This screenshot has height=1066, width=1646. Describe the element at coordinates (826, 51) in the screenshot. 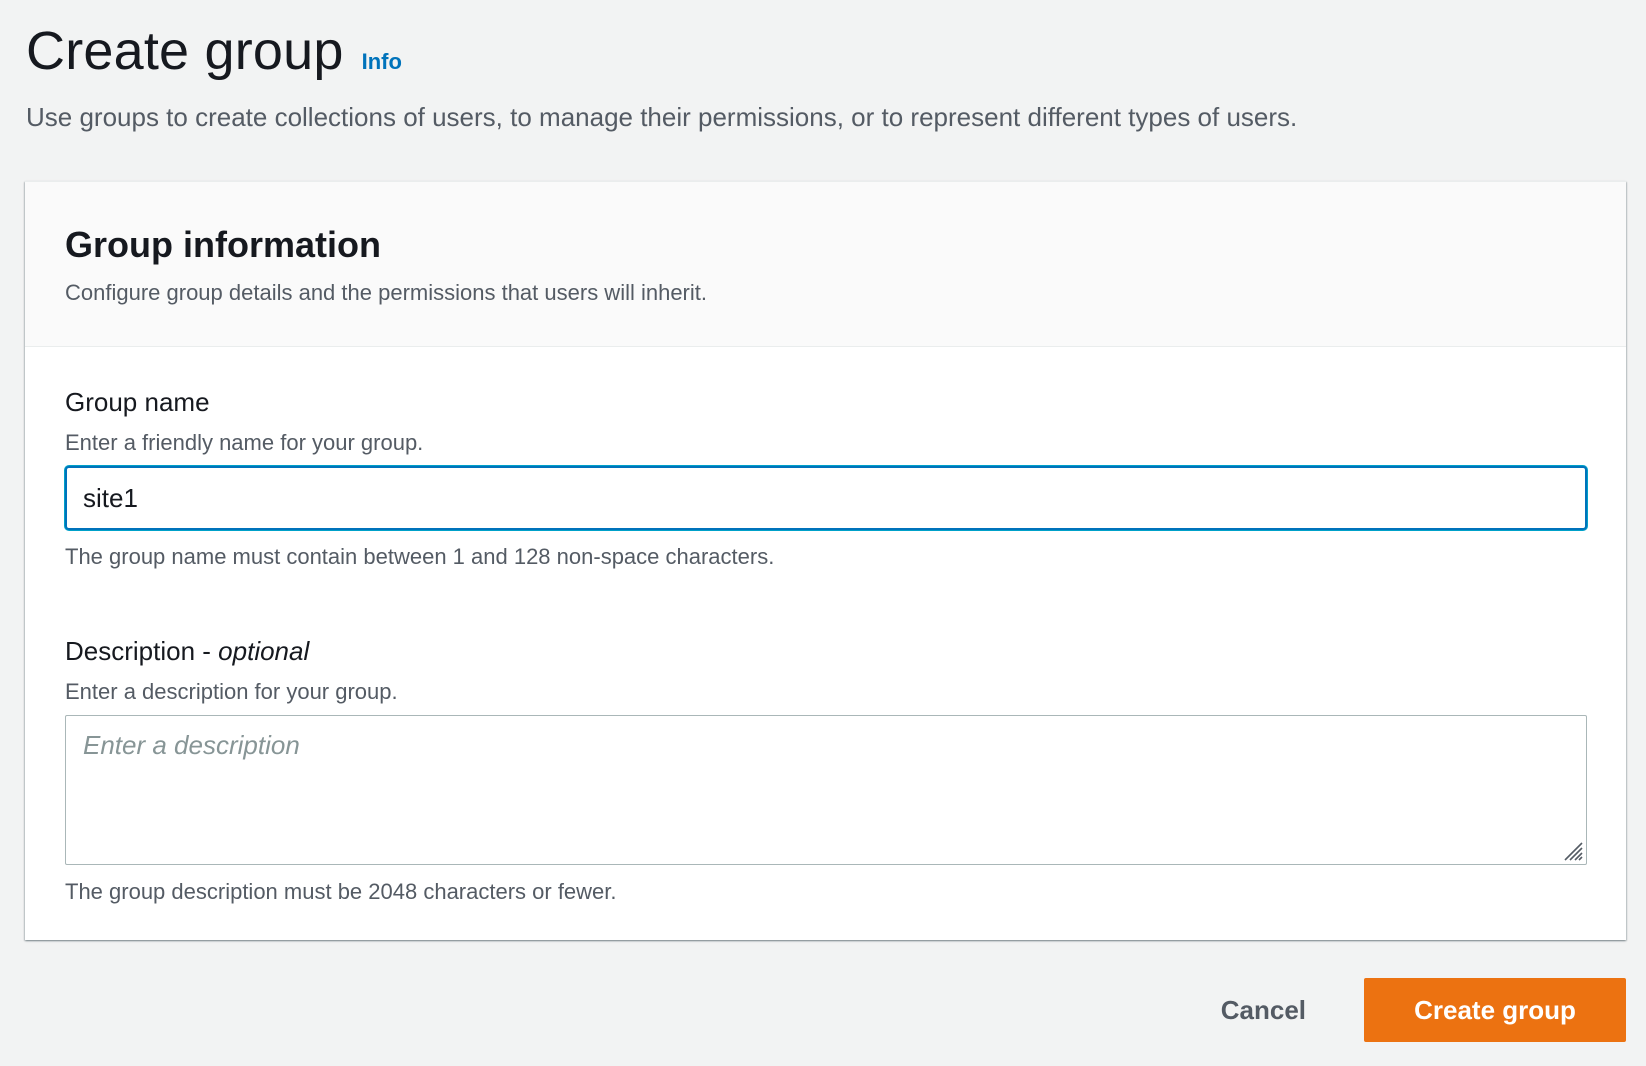

I see `title-row: Create group Info` at that location.